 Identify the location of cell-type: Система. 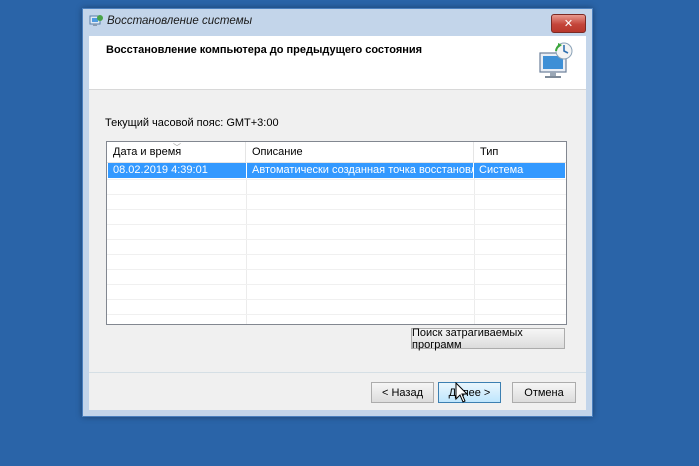
(501, 170).